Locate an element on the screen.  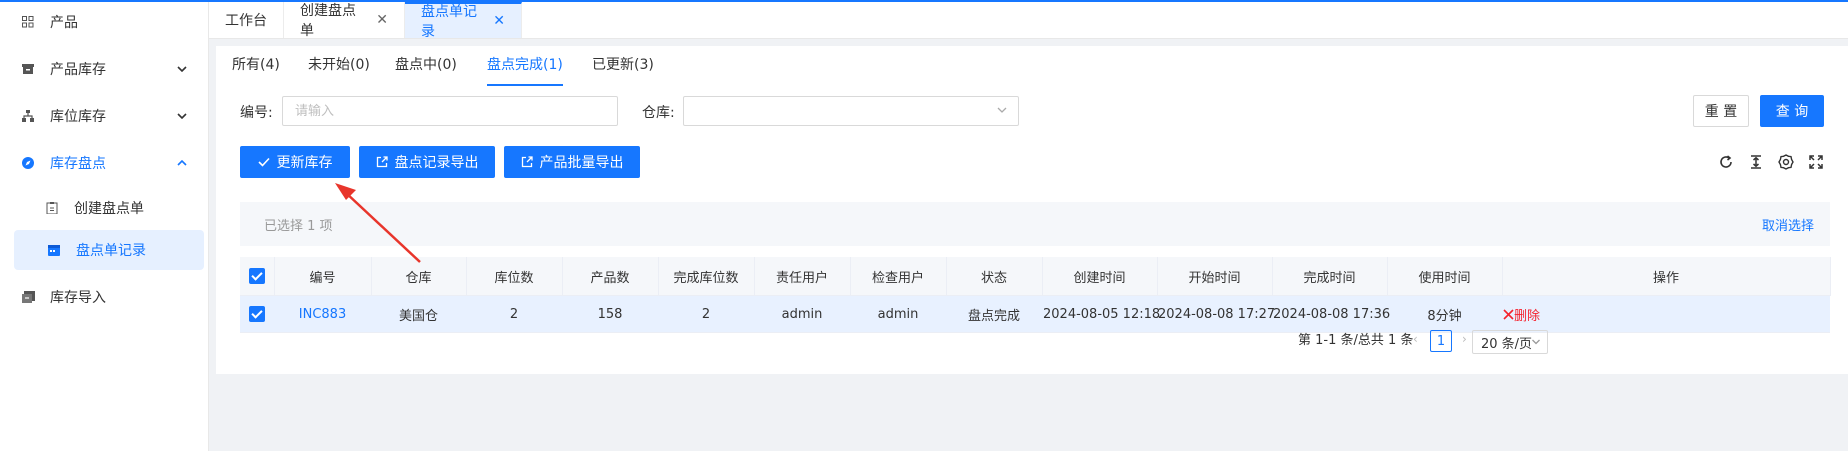
column-header: 检查用户 is located at coordinates (898, 276).